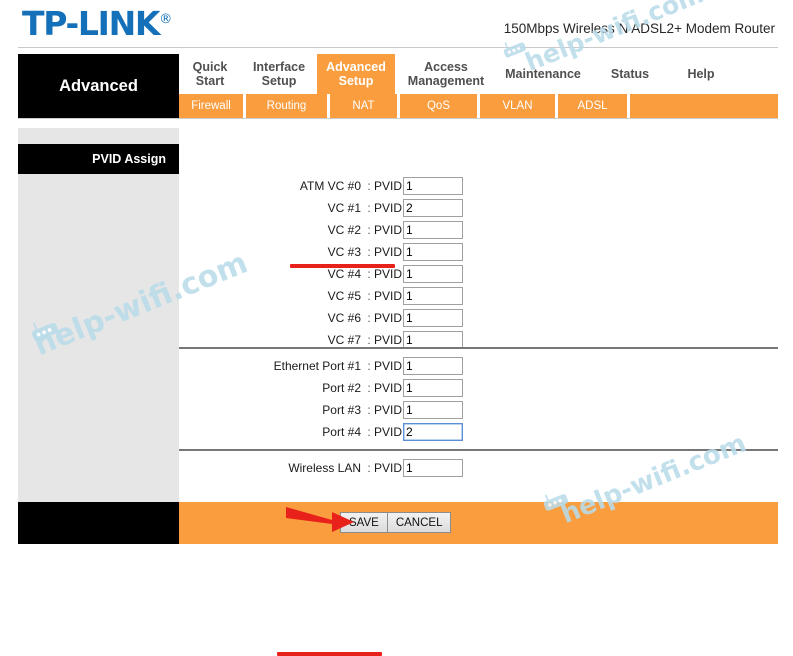  I want to click on nav-divider, so click(398, 118).